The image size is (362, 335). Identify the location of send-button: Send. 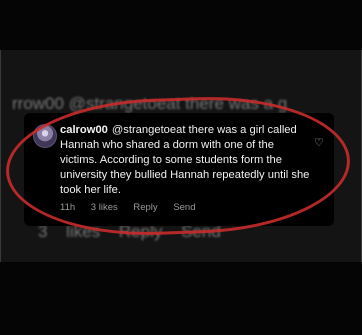
(184, 207).